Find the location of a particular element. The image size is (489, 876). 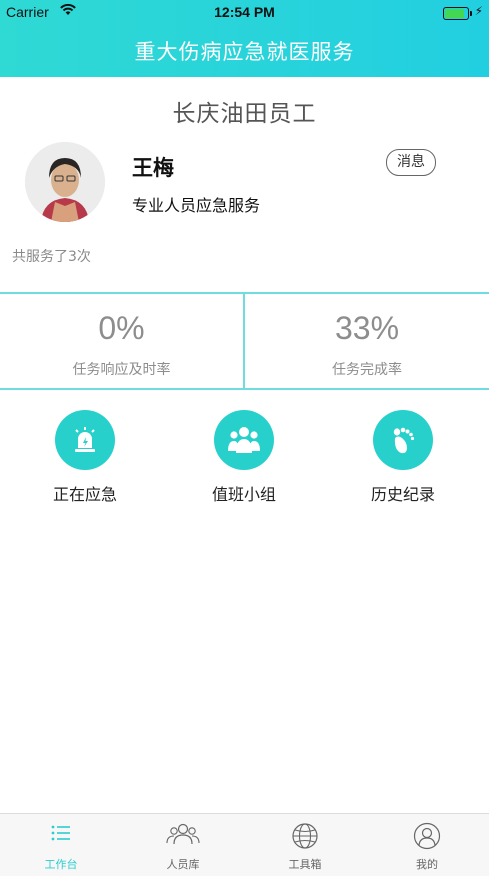

action-label: 正在应急 is located at coordinates (84, 494).